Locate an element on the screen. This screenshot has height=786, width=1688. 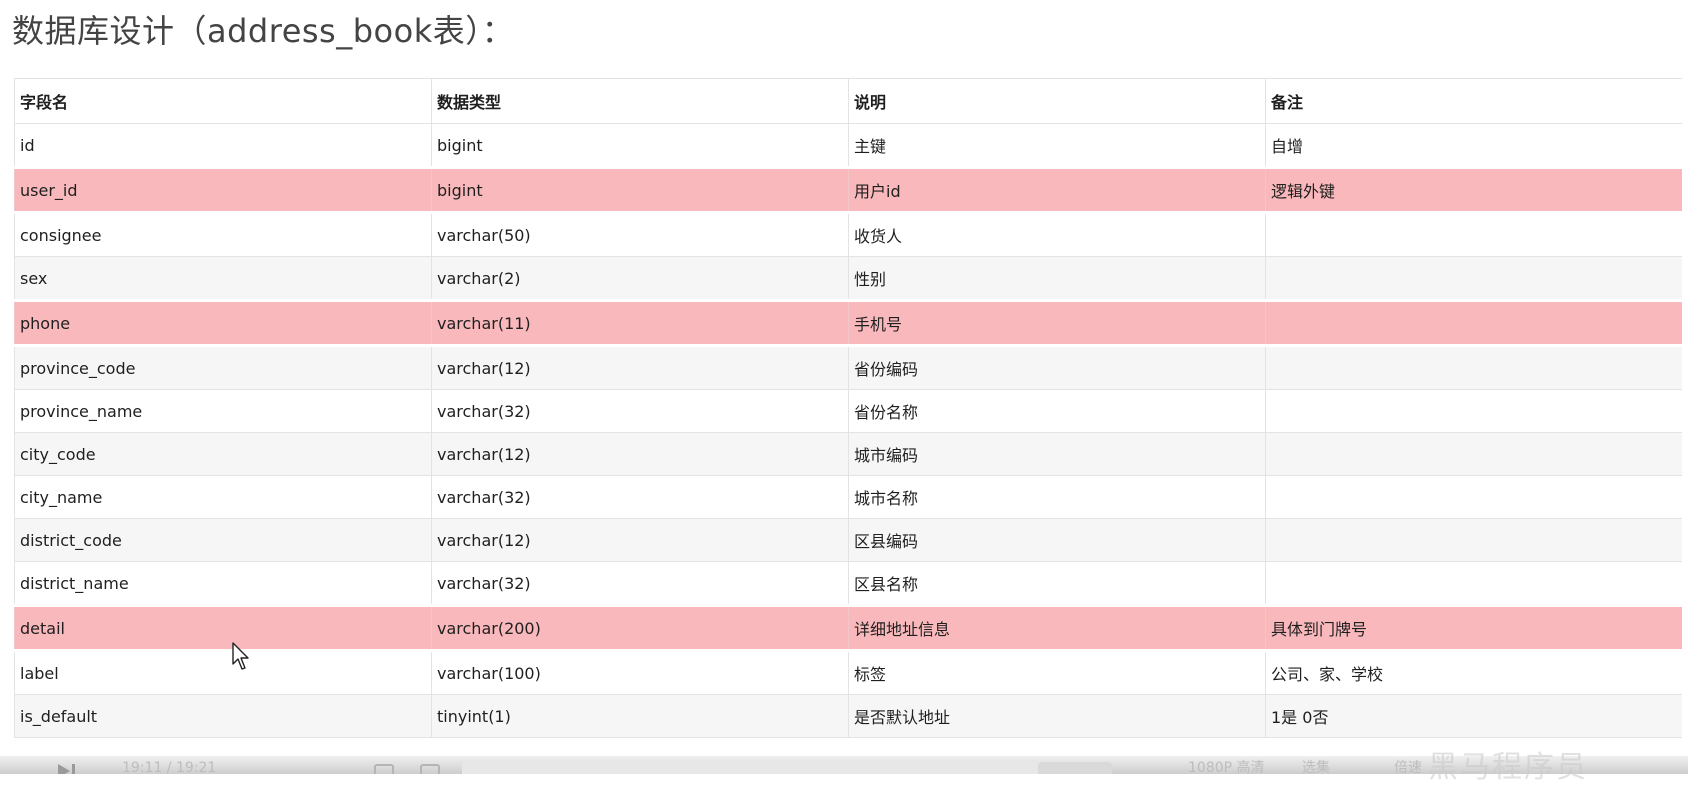
cell-field-name: province_code is located at coordinates (223, 367).